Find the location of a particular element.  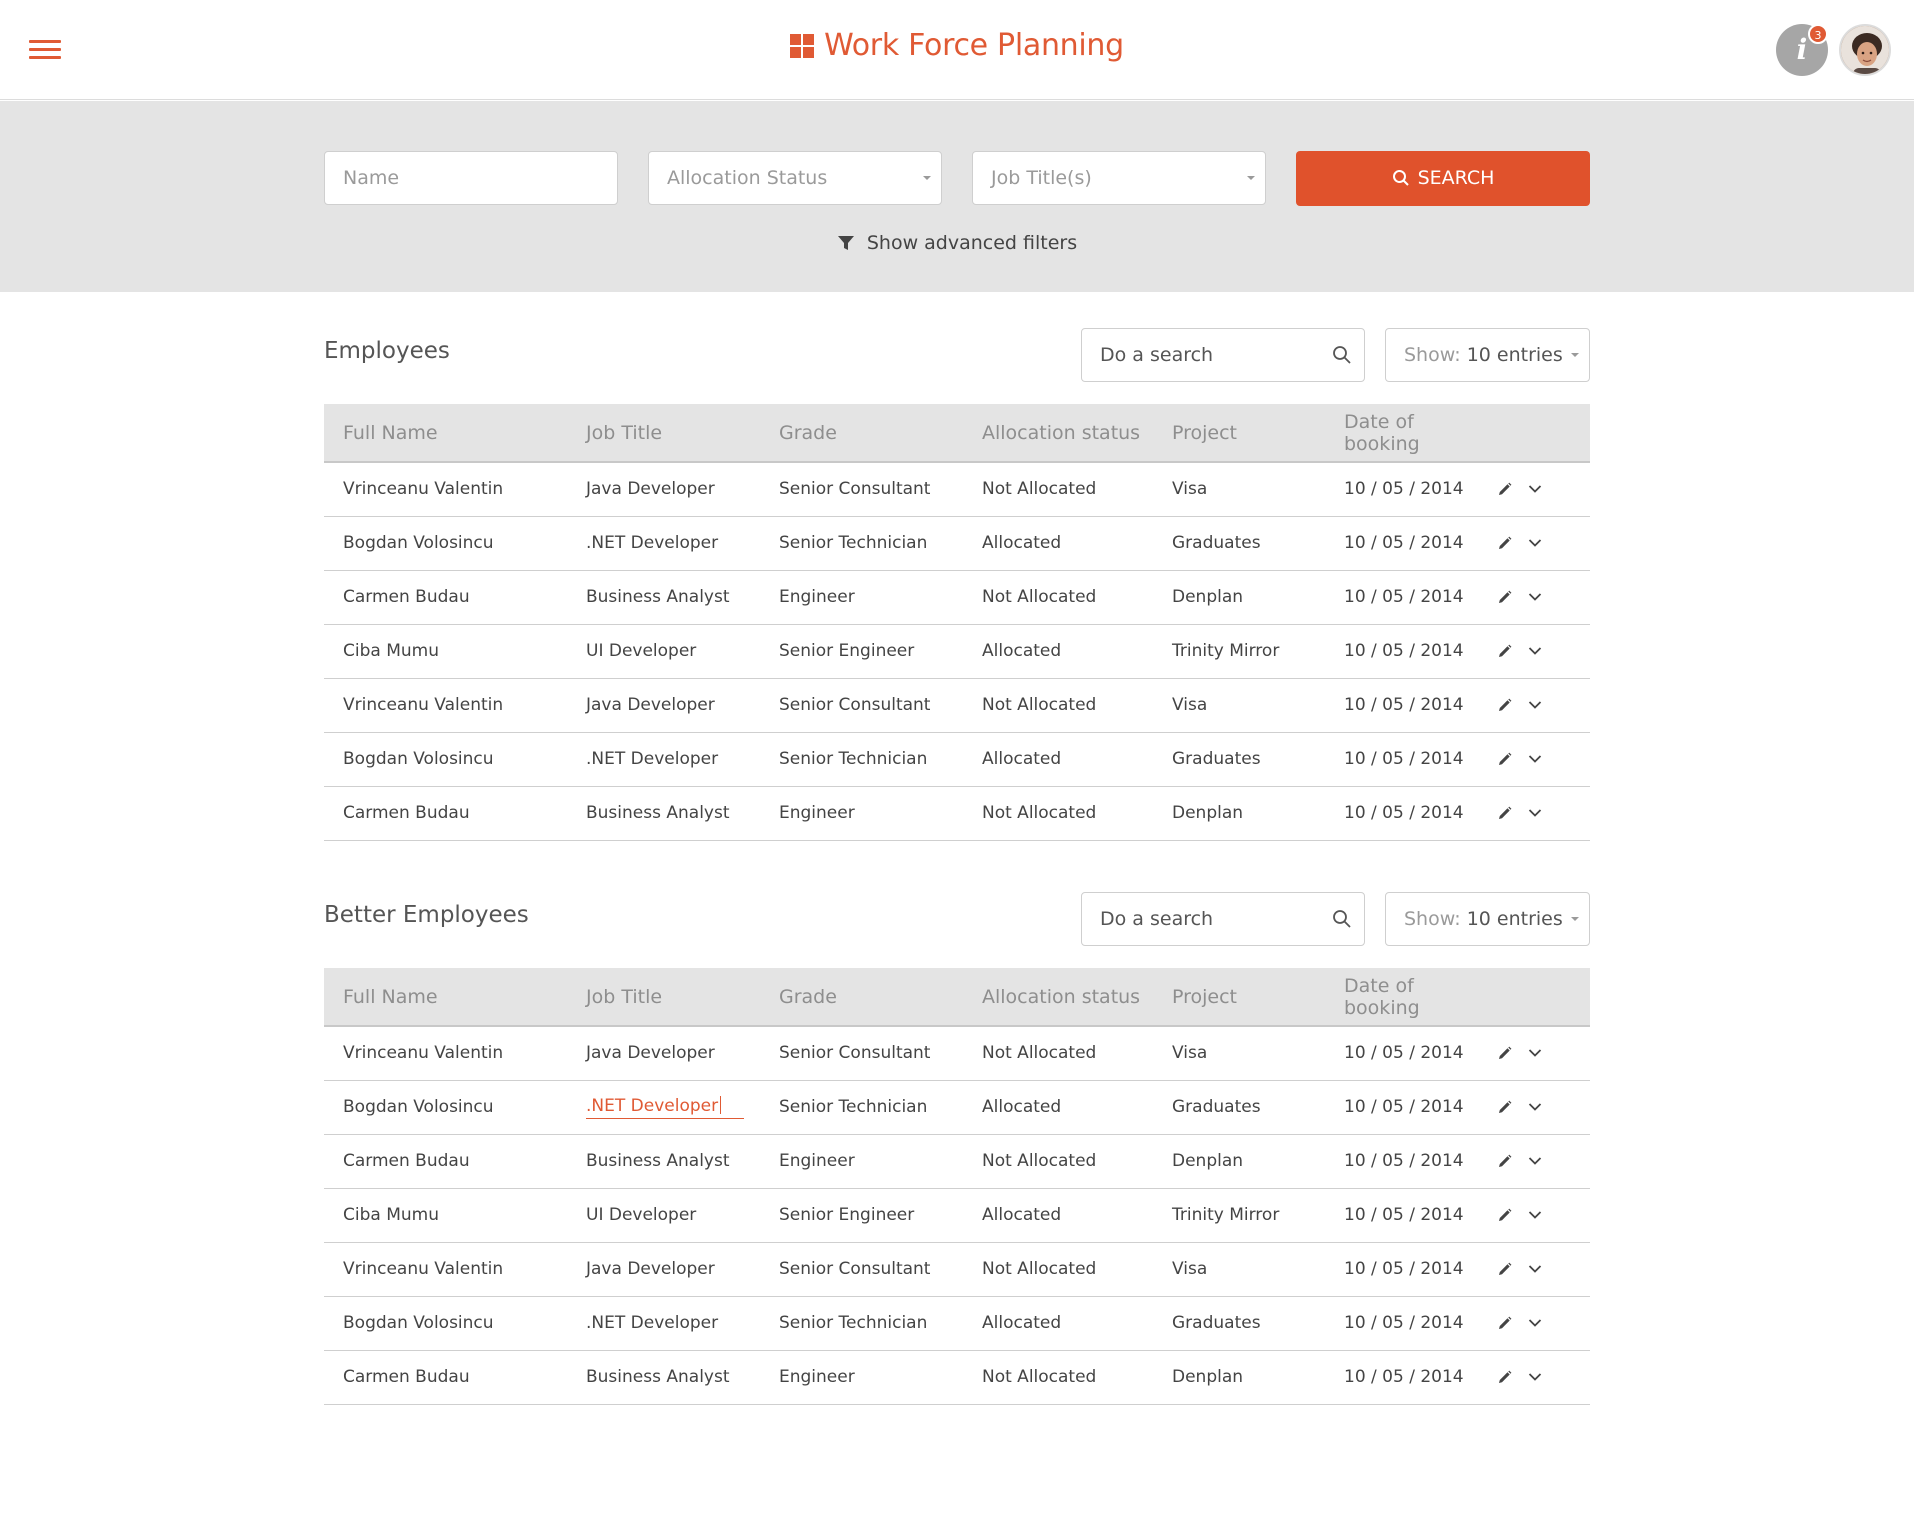

cell-full-name: Carmen Budau is located at coordinates (406, 1161).